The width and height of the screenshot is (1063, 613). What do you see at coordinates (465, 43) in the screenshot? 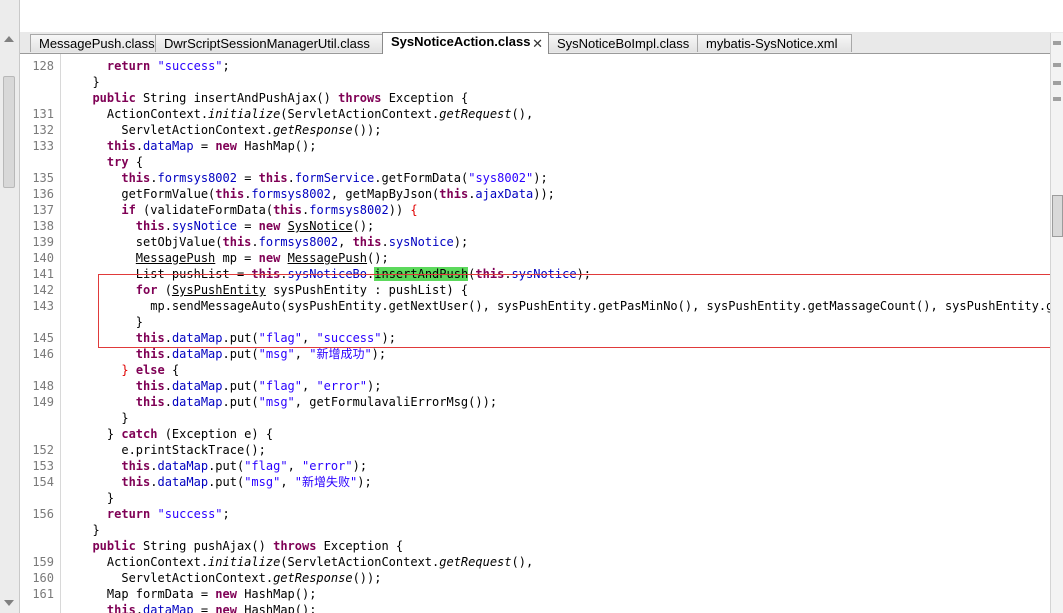
I see `tab-sysnoticeaction-class: SysNoticeAction.class ✕` at bounding box center [465, 43].